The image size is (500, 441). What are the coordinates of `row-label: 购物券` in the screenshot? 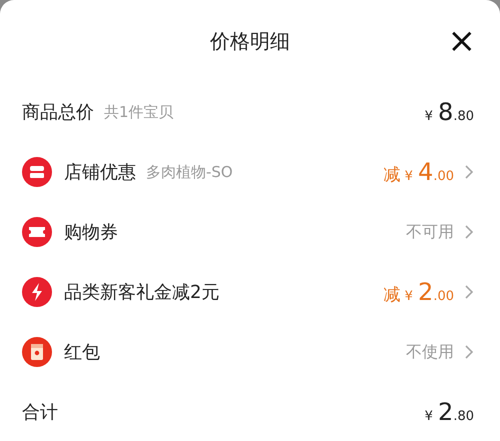 It's located at (91, 232).